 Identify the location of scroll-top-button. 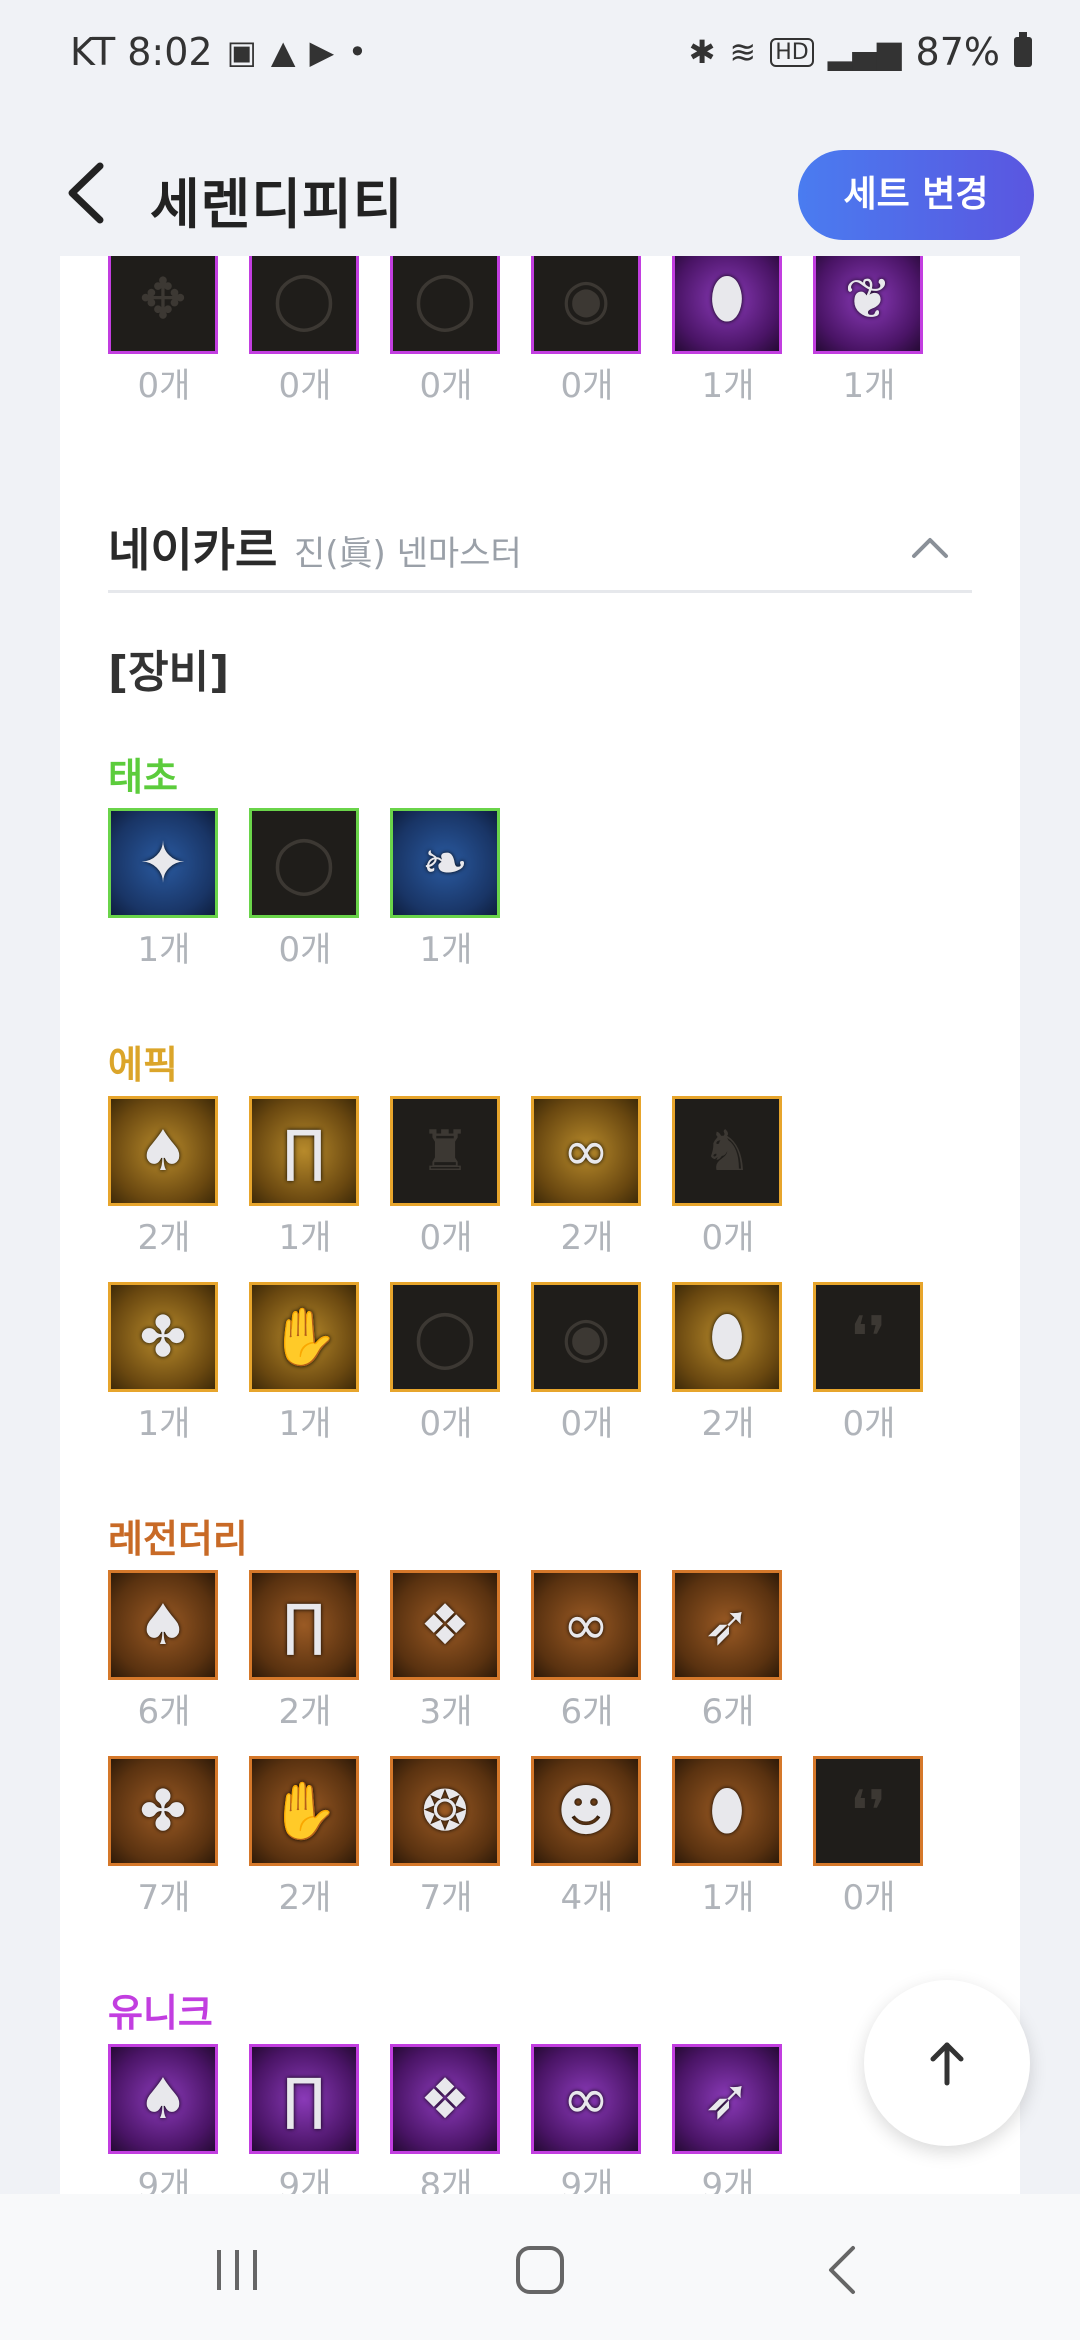
(947, 2063).